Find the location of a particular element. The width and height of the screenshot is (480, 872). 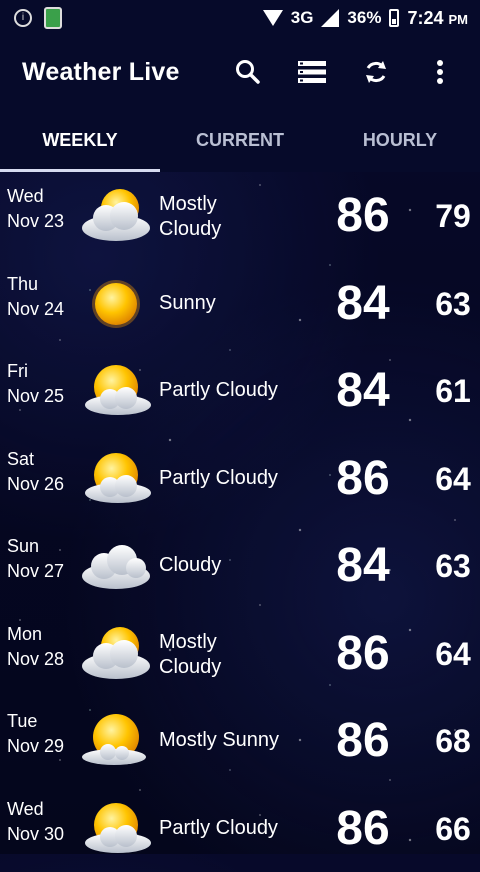

day-date: Nov 25 is located at coordinates (35, 396).